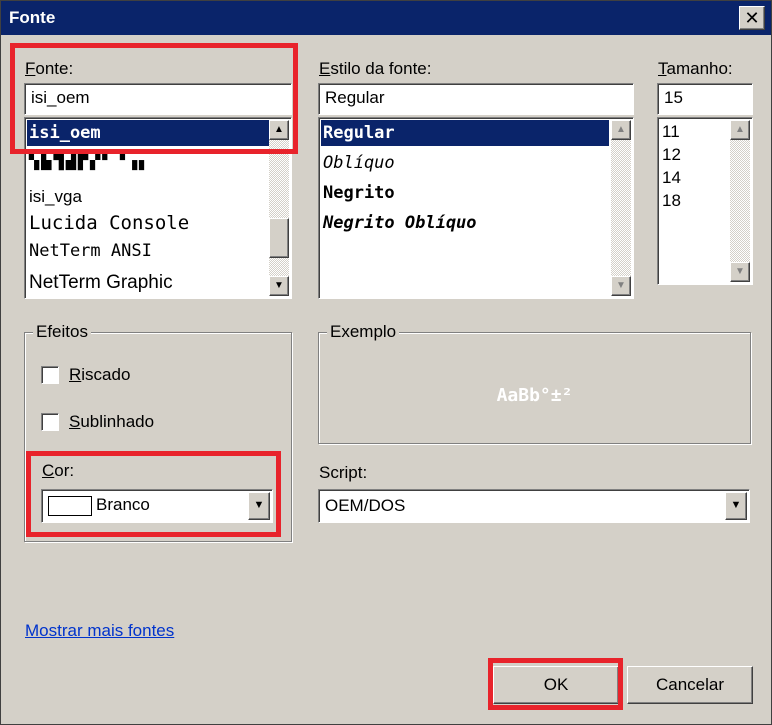  Describe the element at coordinates (736, 506) in the screenshot. I see `chevron-down-icon: ▼` at that location.